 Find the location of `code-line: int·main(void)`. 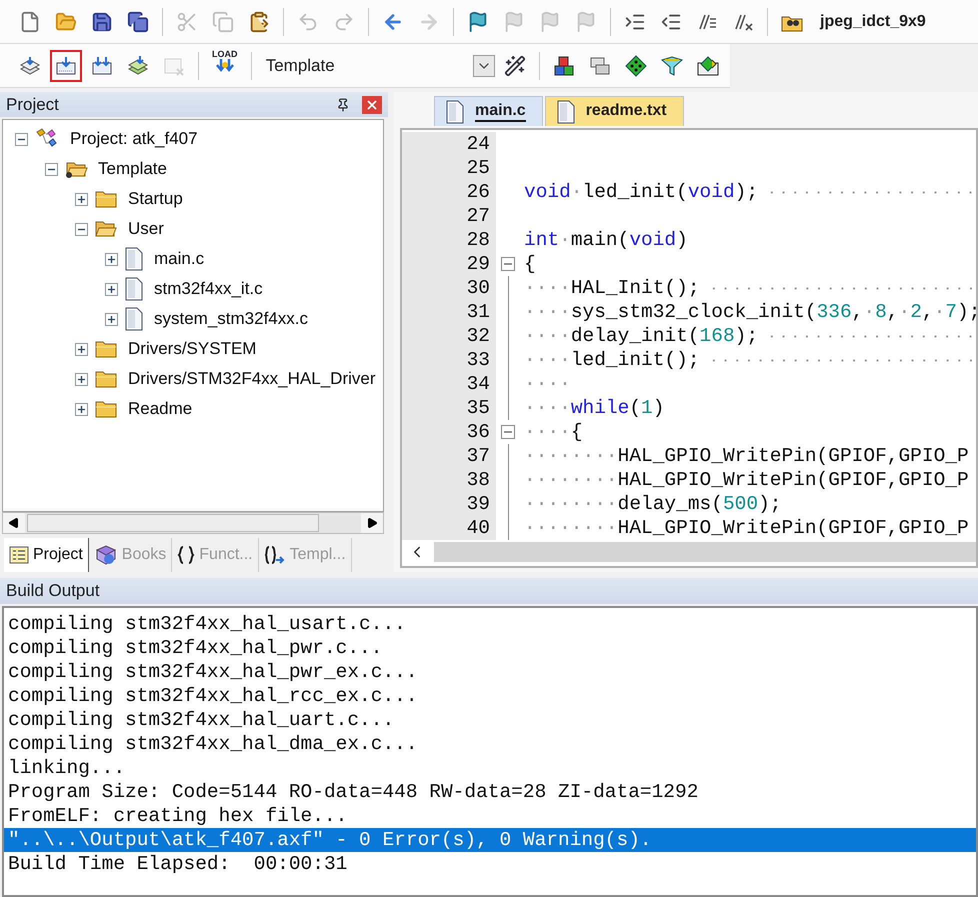

code-line: int·main(void) is located at coordinates (606, 240).